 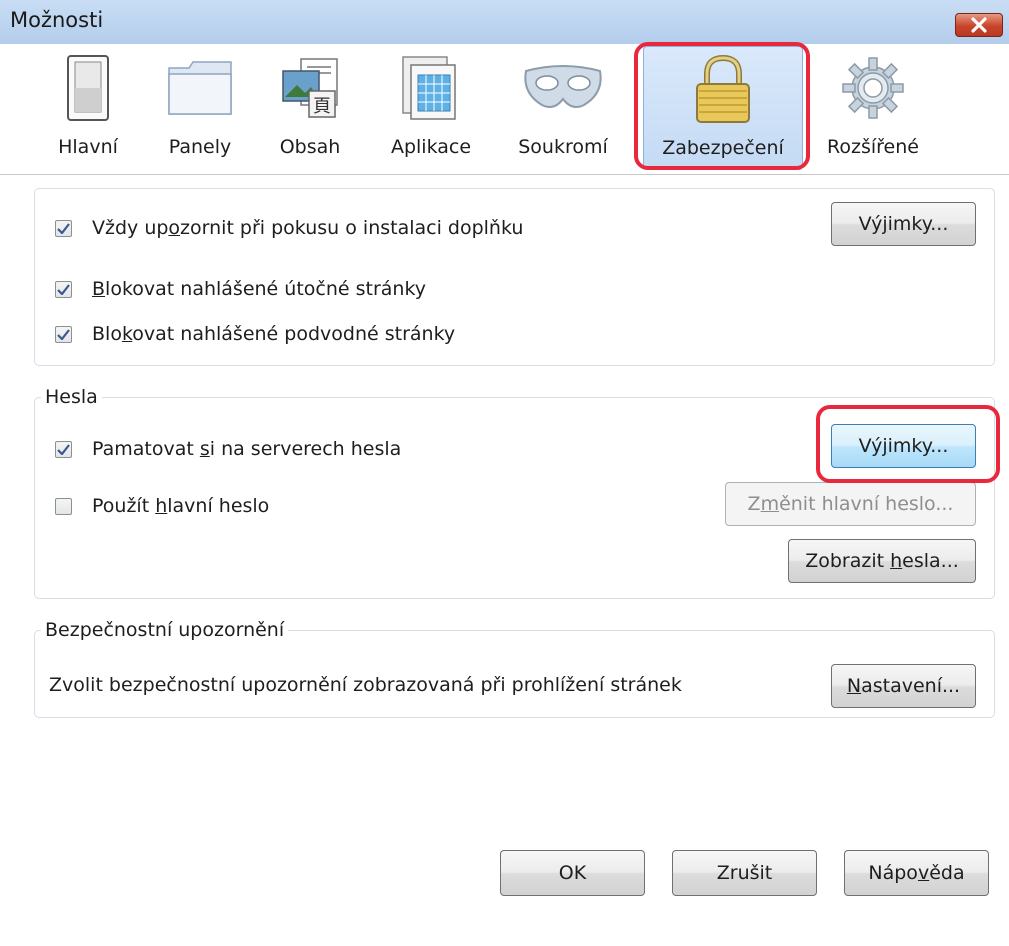 I want to click on tab-label: Soukromí, so click(x=563, y=147).